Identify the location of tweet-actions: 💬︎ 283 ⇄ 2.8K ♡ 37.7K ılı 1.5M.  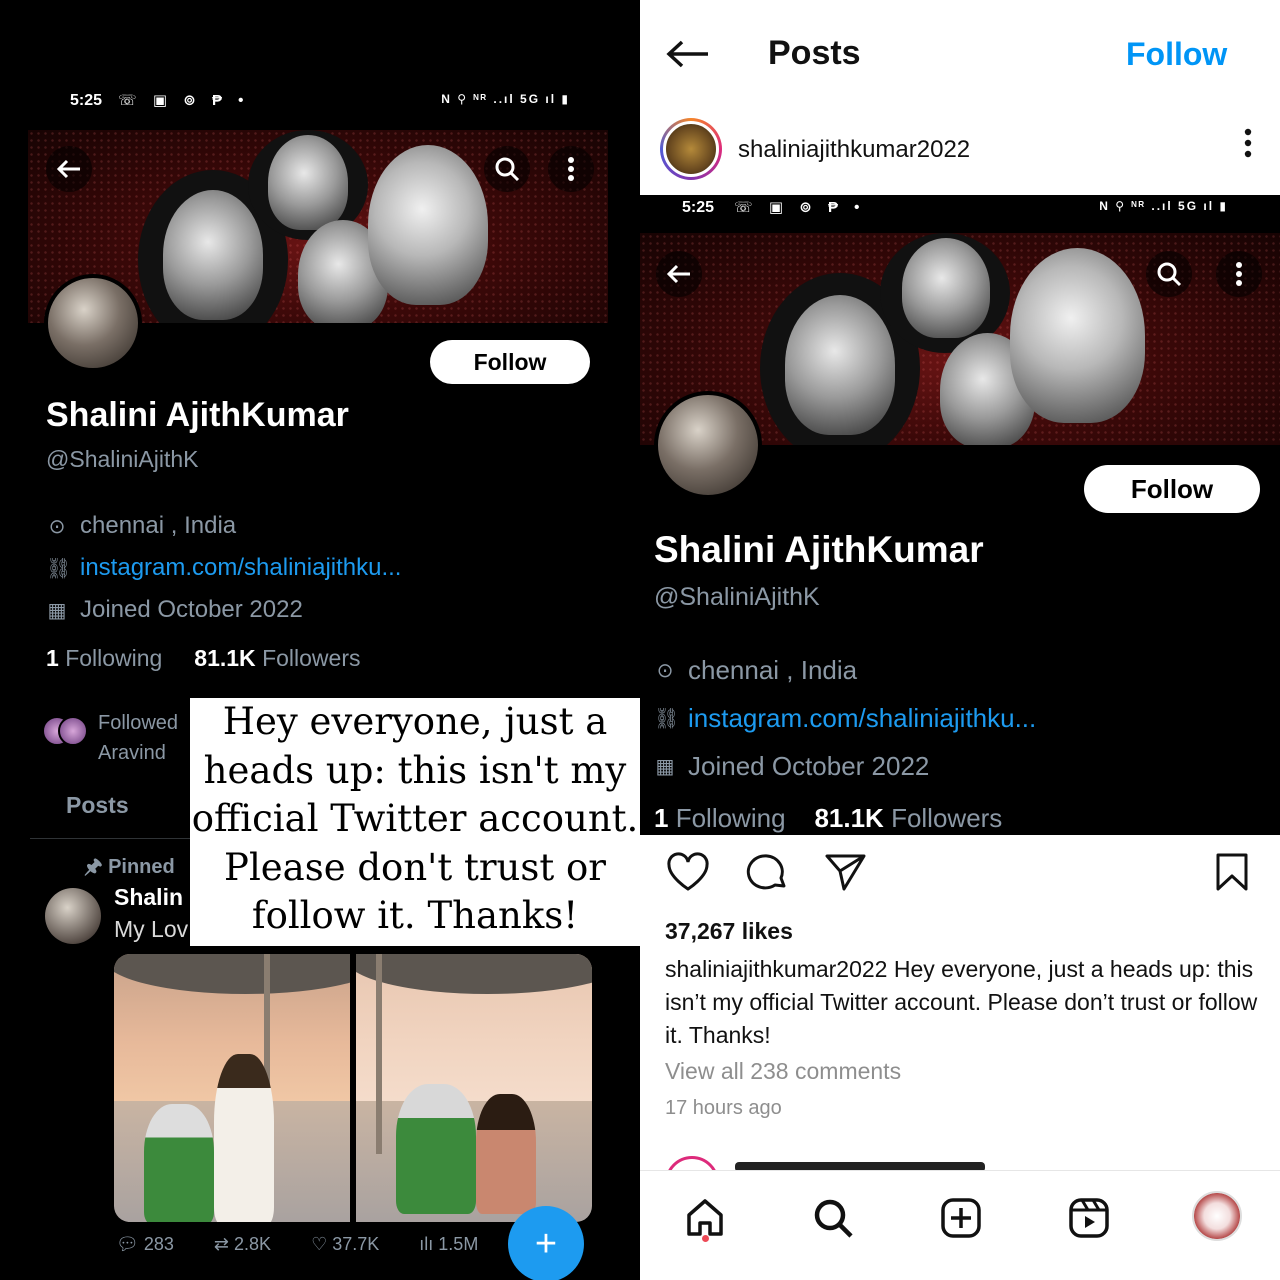
(297, 1244).